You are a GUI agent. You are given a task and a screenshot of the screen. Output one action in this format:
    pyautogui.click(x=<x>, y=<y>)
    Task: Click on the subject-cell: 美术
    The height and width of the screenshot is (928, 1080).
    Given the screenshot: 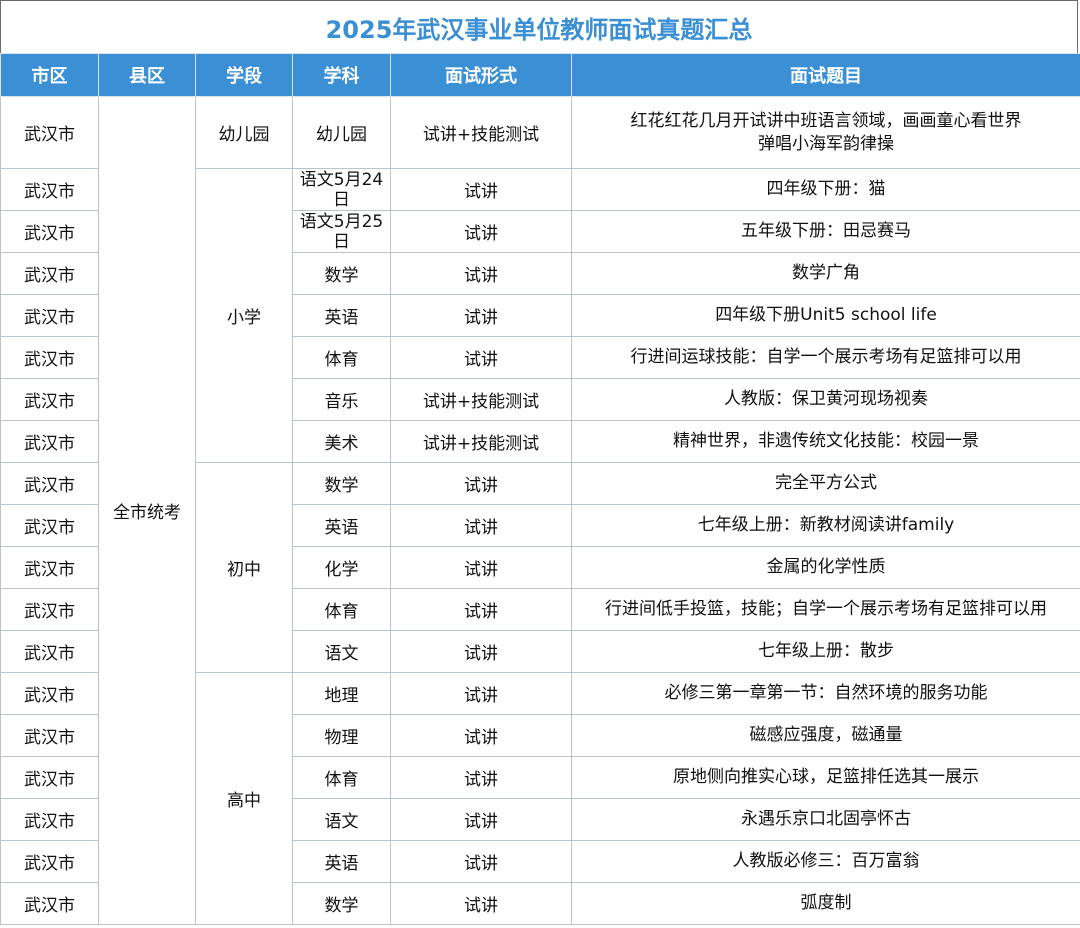 What is the action you would take?
    pyautogui.click(x=341, y=441)
    